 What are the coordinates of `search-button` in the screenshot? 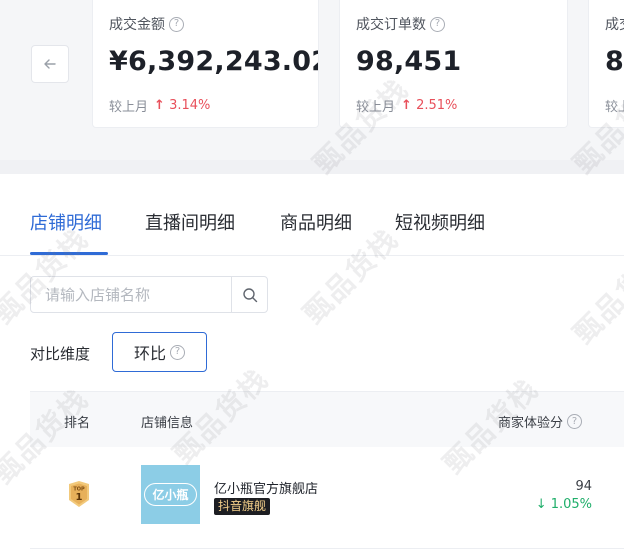 It's located at (249, 294).